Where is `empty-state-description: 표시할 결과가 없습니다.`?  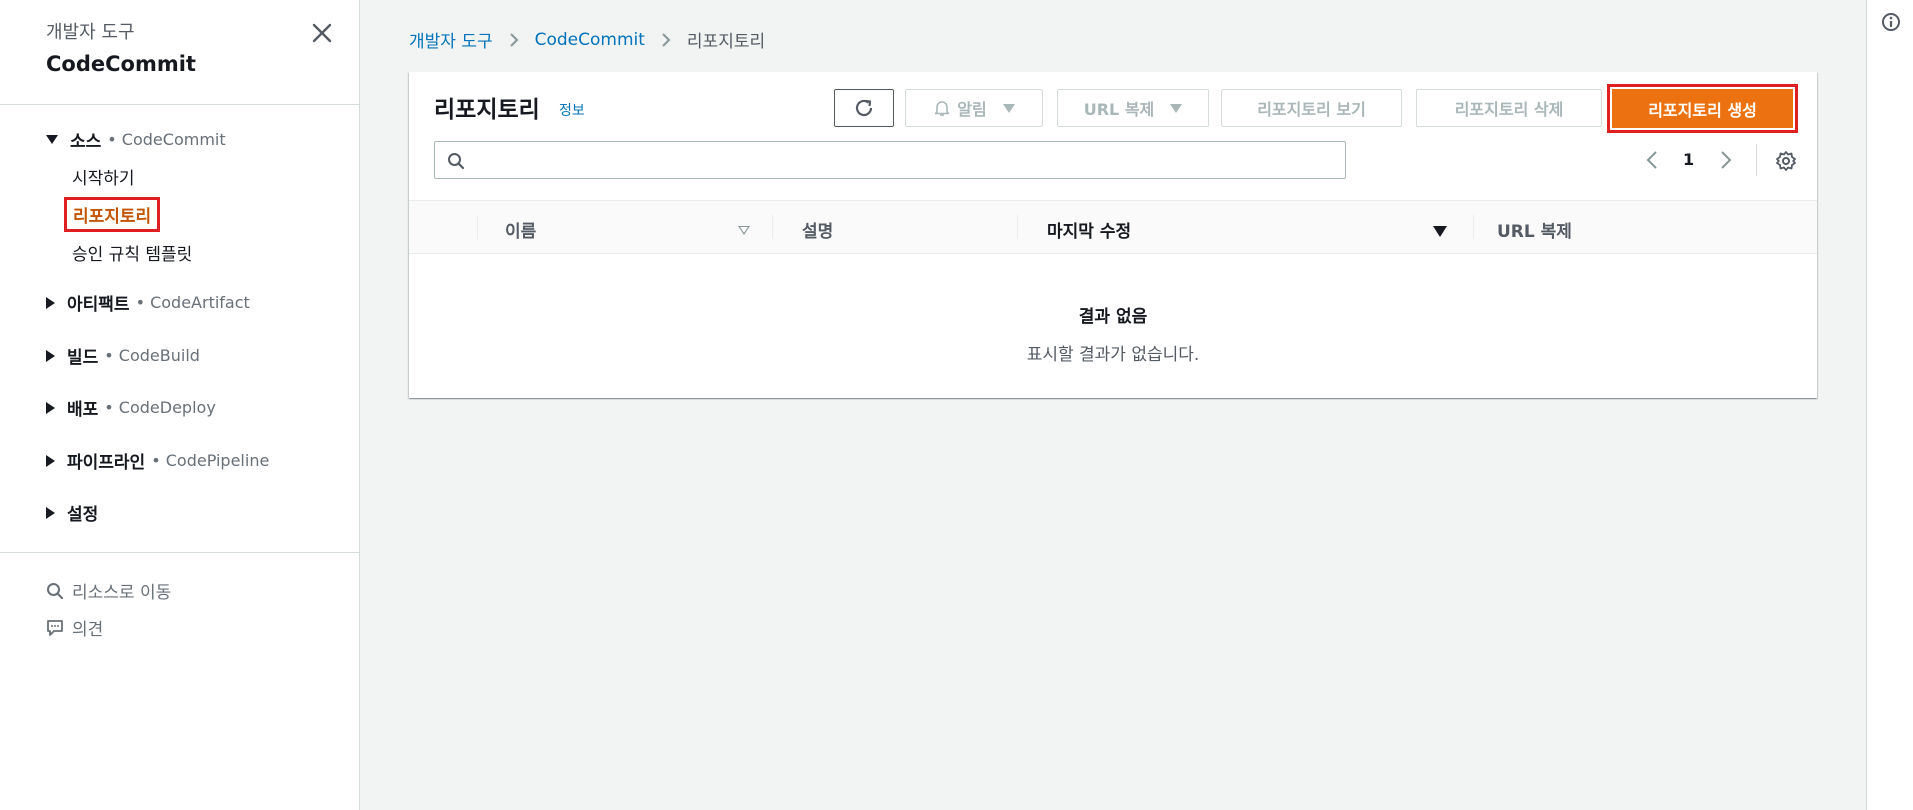 empty-state-description: 표시할 결과가 없습니다. is located at coordinates (1113, 355).